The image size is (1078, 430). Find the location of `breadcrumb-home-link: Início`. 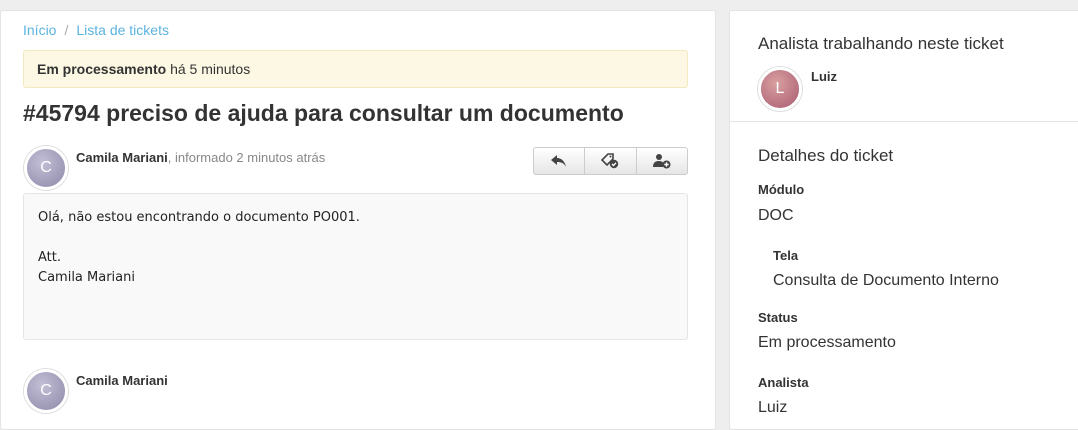

breadcrumb-home-link: Início is located at coordinates (39, 30).